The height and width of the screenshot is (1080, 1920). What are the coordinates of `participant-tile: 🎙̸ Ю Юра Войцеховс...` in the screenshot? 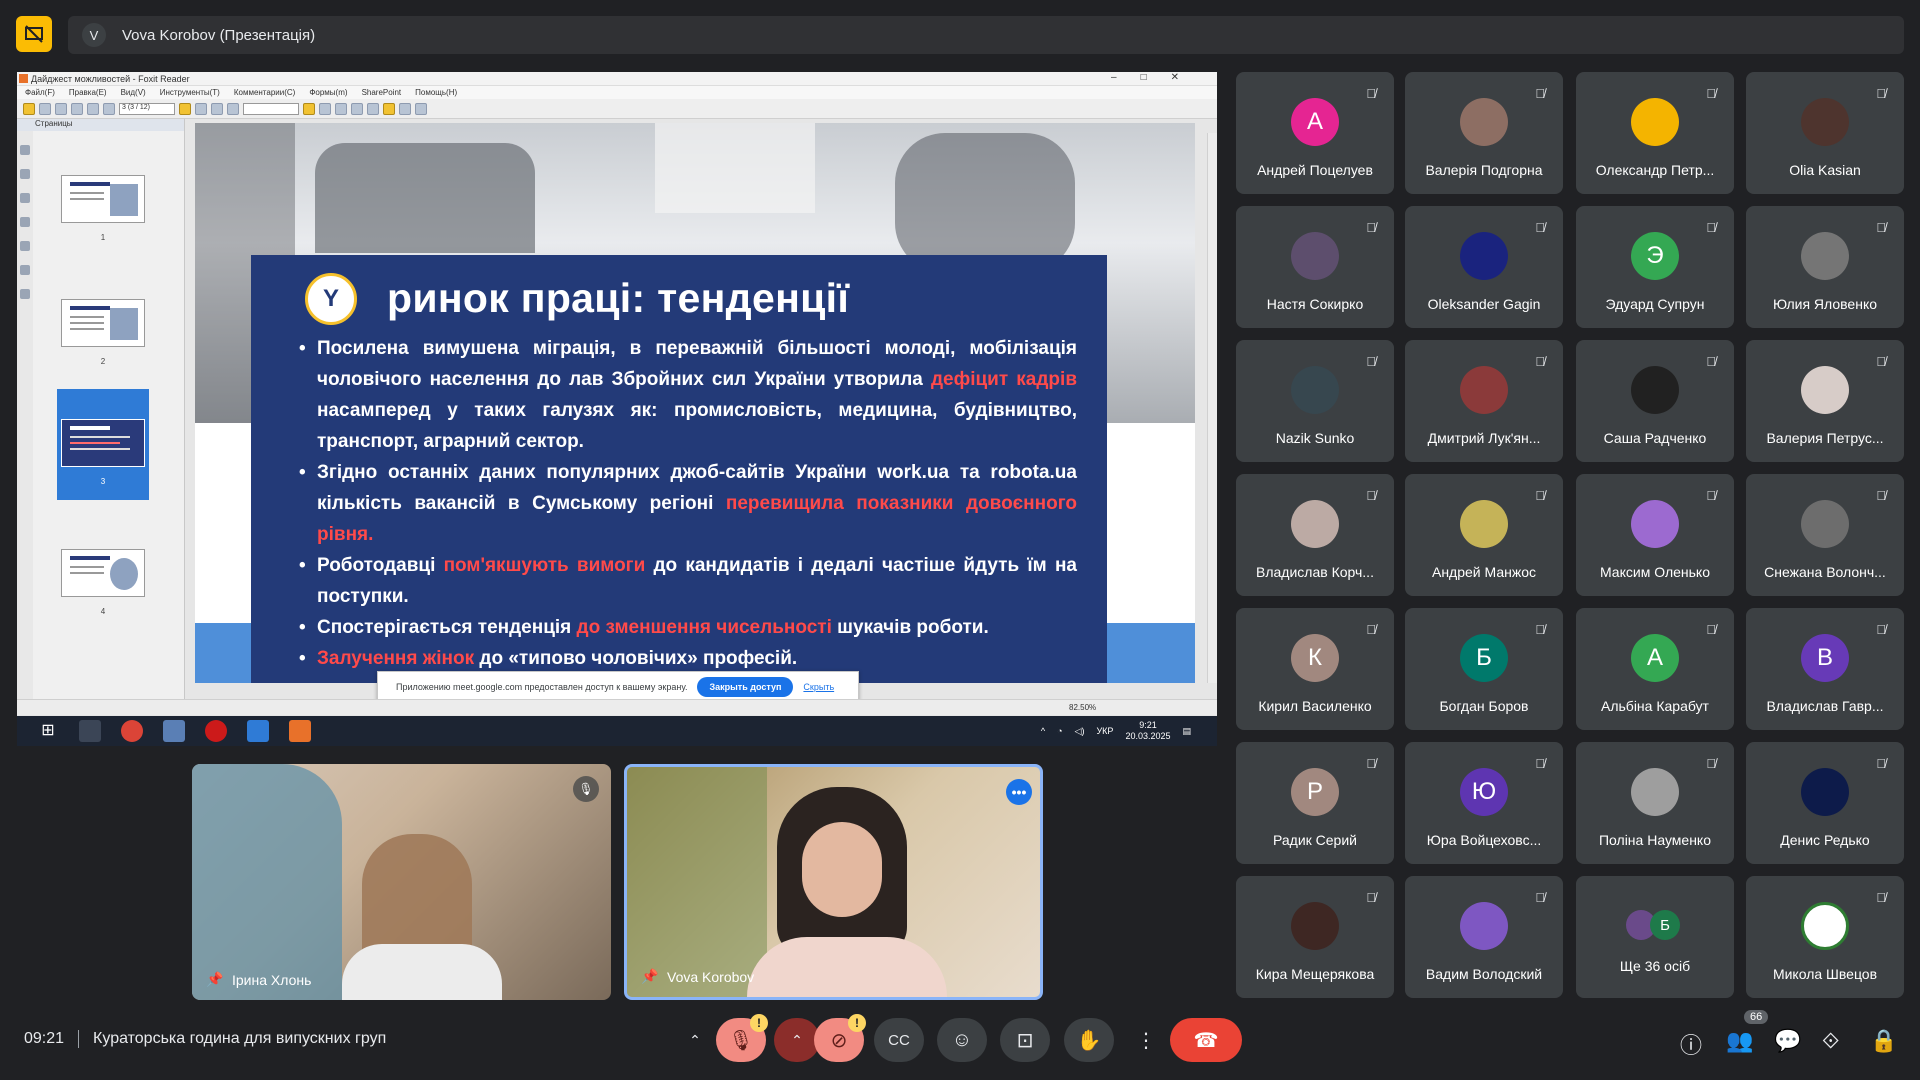 It's located at (1484, 803).